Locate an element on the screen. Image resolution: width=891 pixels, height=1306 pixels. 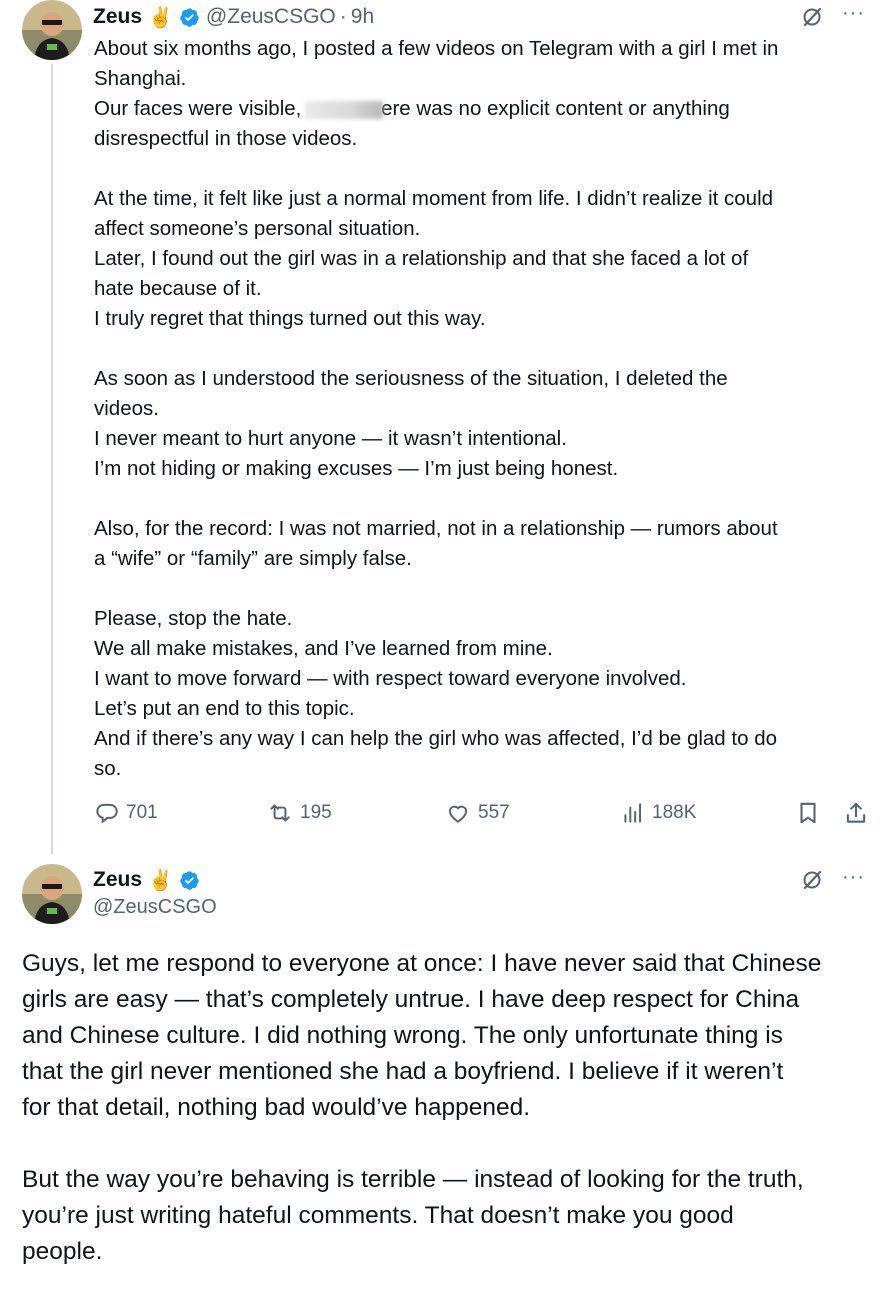
name-row: Zeus ✌ is located at coordinates (155, 880).